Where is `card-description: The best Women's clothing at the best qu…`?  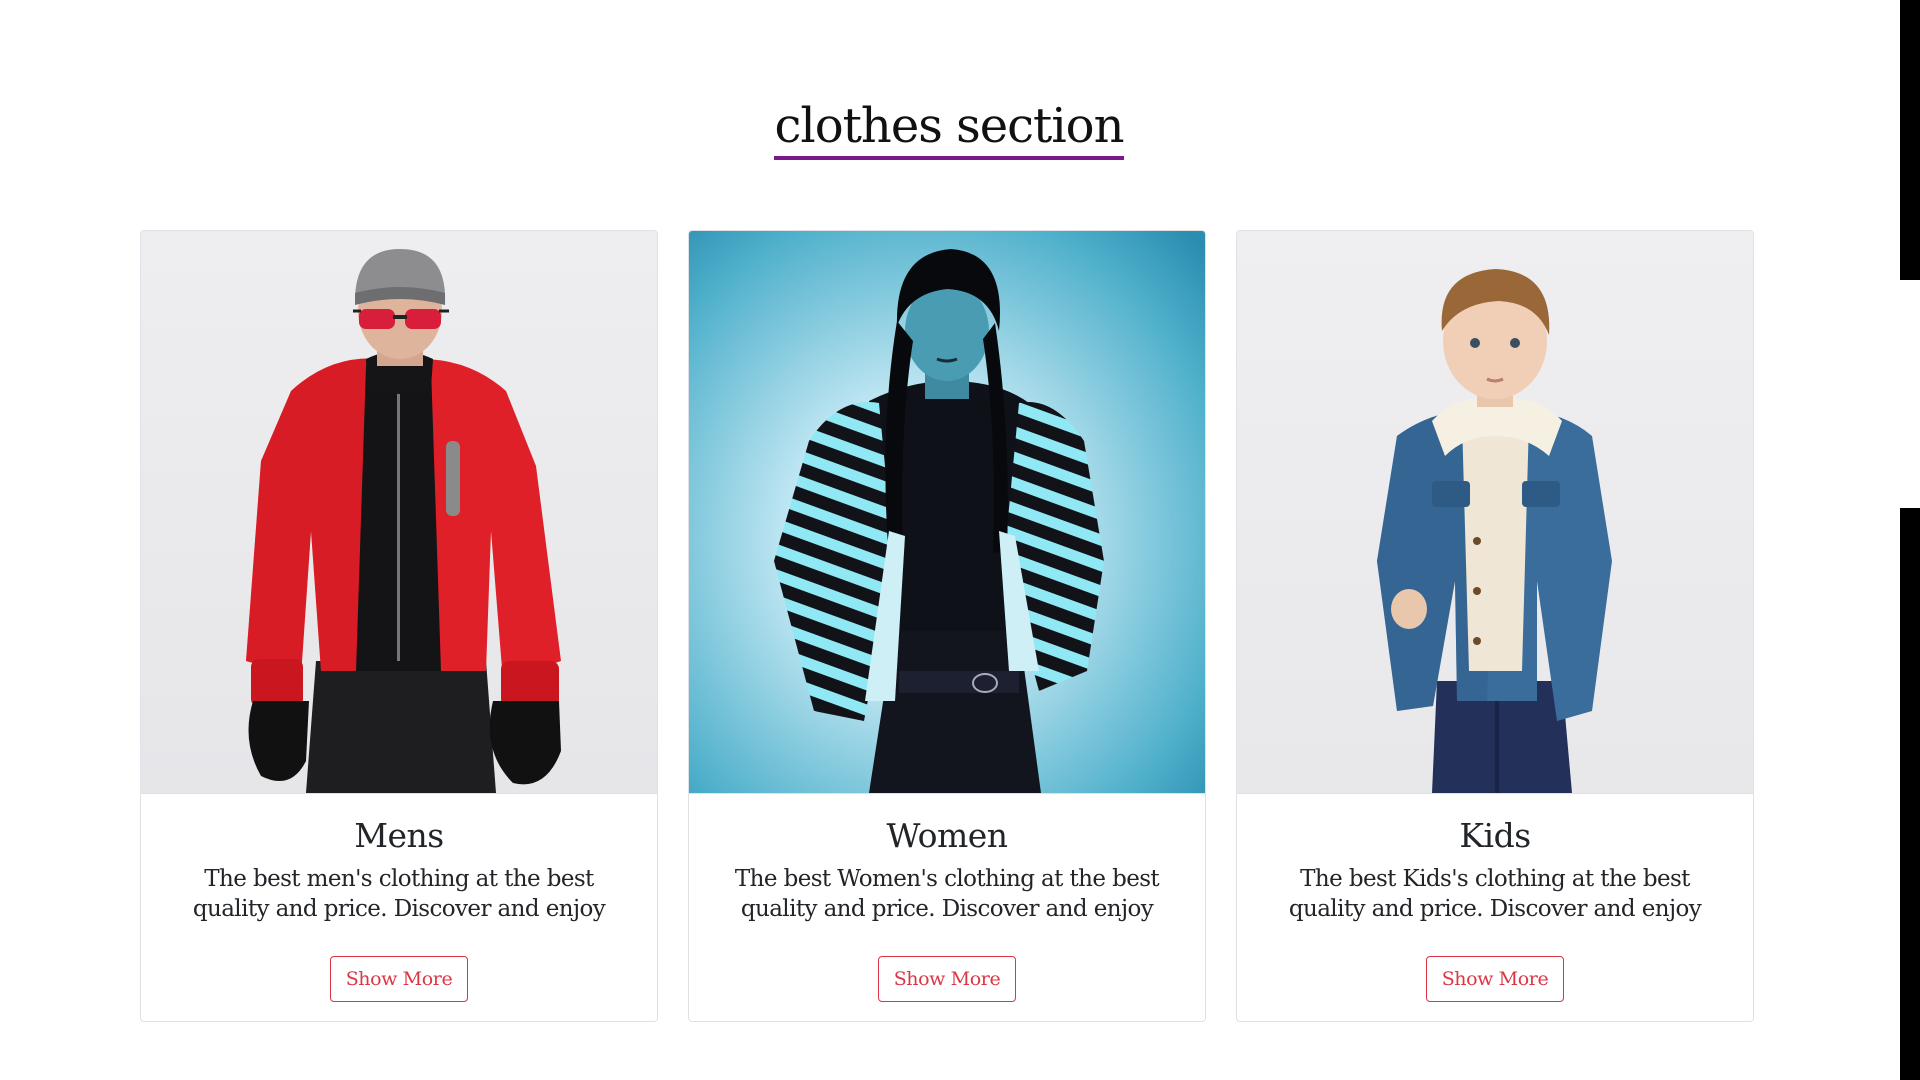 card-description: The best Women's clothing at the best qu… is located at coordinates (947, 894).